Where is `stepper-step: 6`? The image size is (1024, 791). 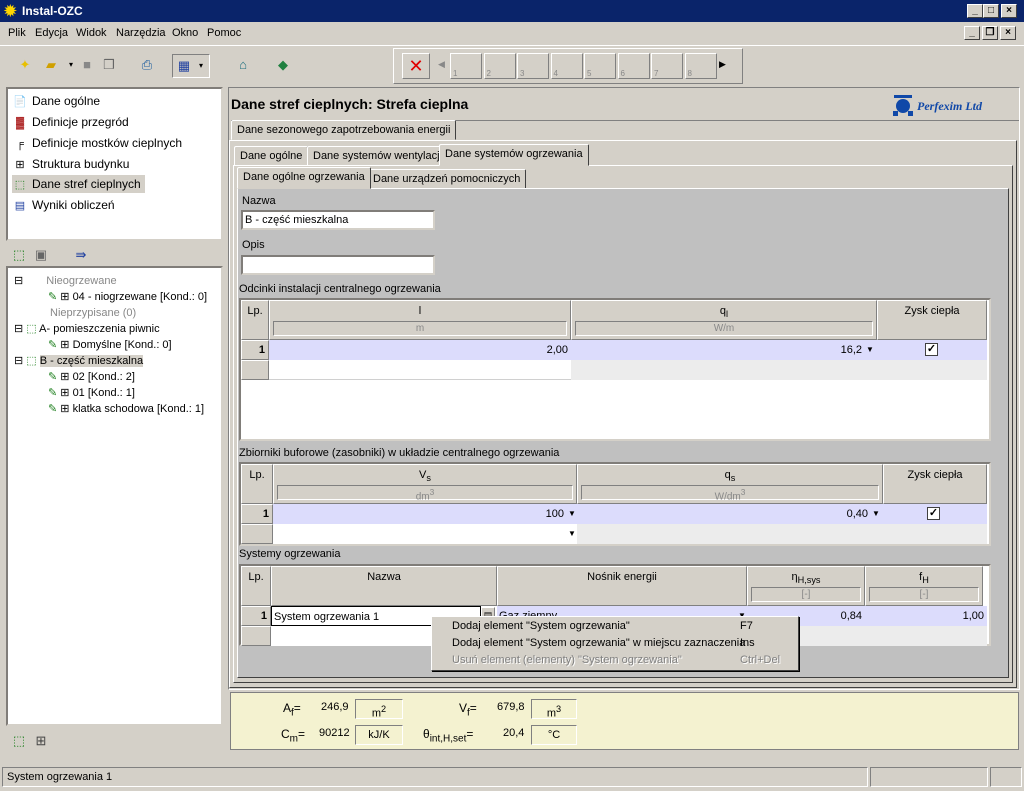 stepper-step: 6 is located at coordinates (633, 66).